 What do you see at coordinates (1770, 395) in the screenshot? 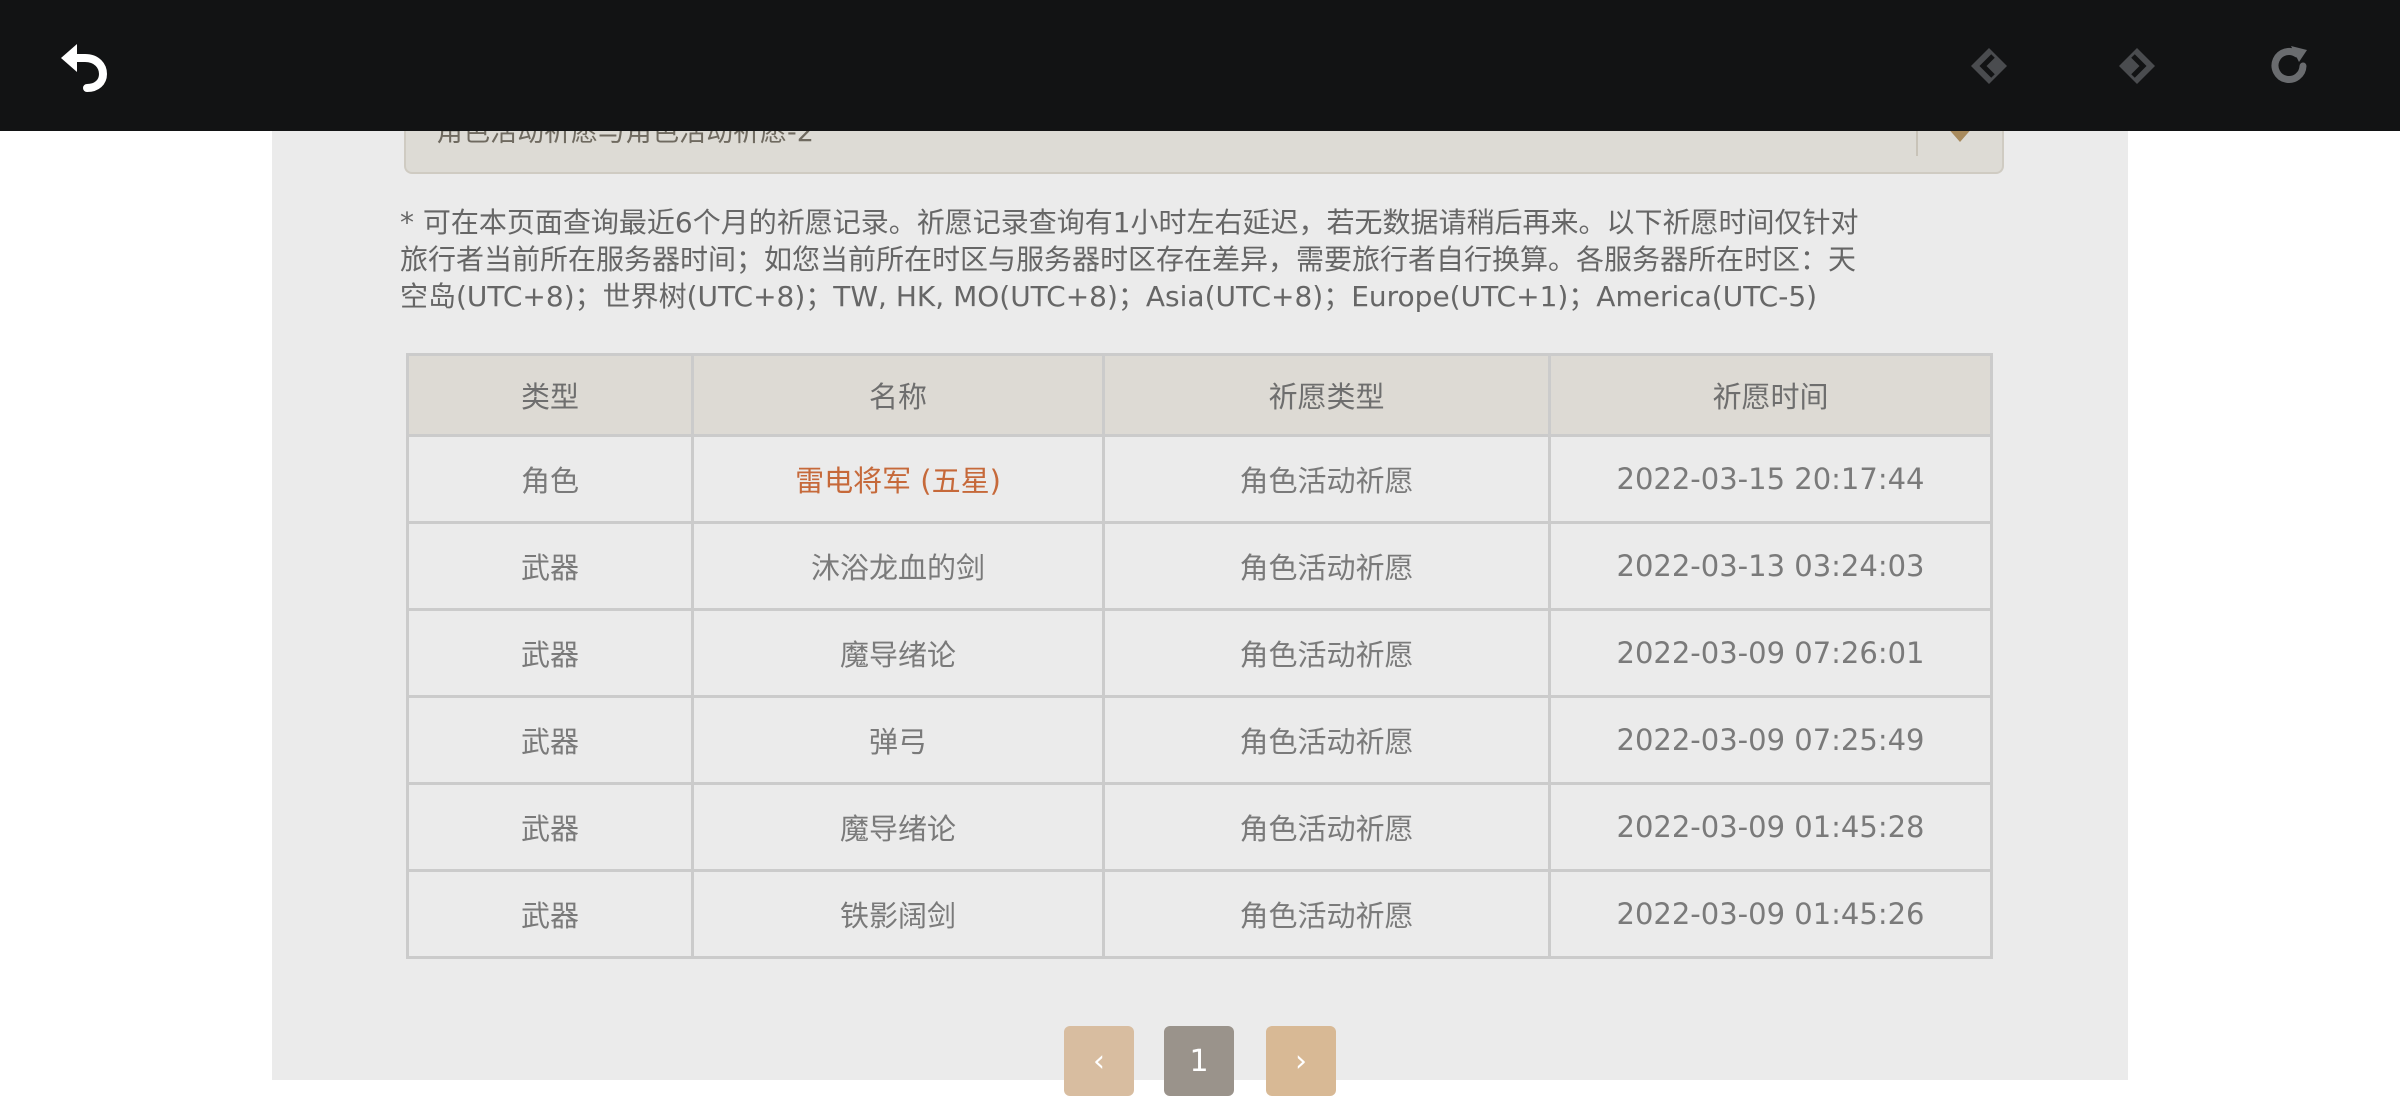
I see `header-wish-time: 祈愿时间` at bounding box center [1770, 395].